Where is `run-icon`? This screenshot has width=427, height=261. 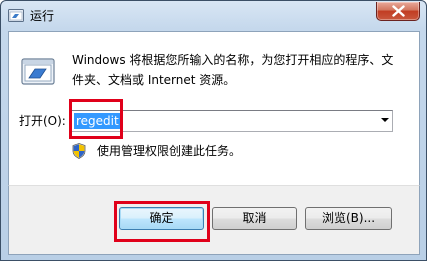
run-icon is located at coordinates (16, 15).